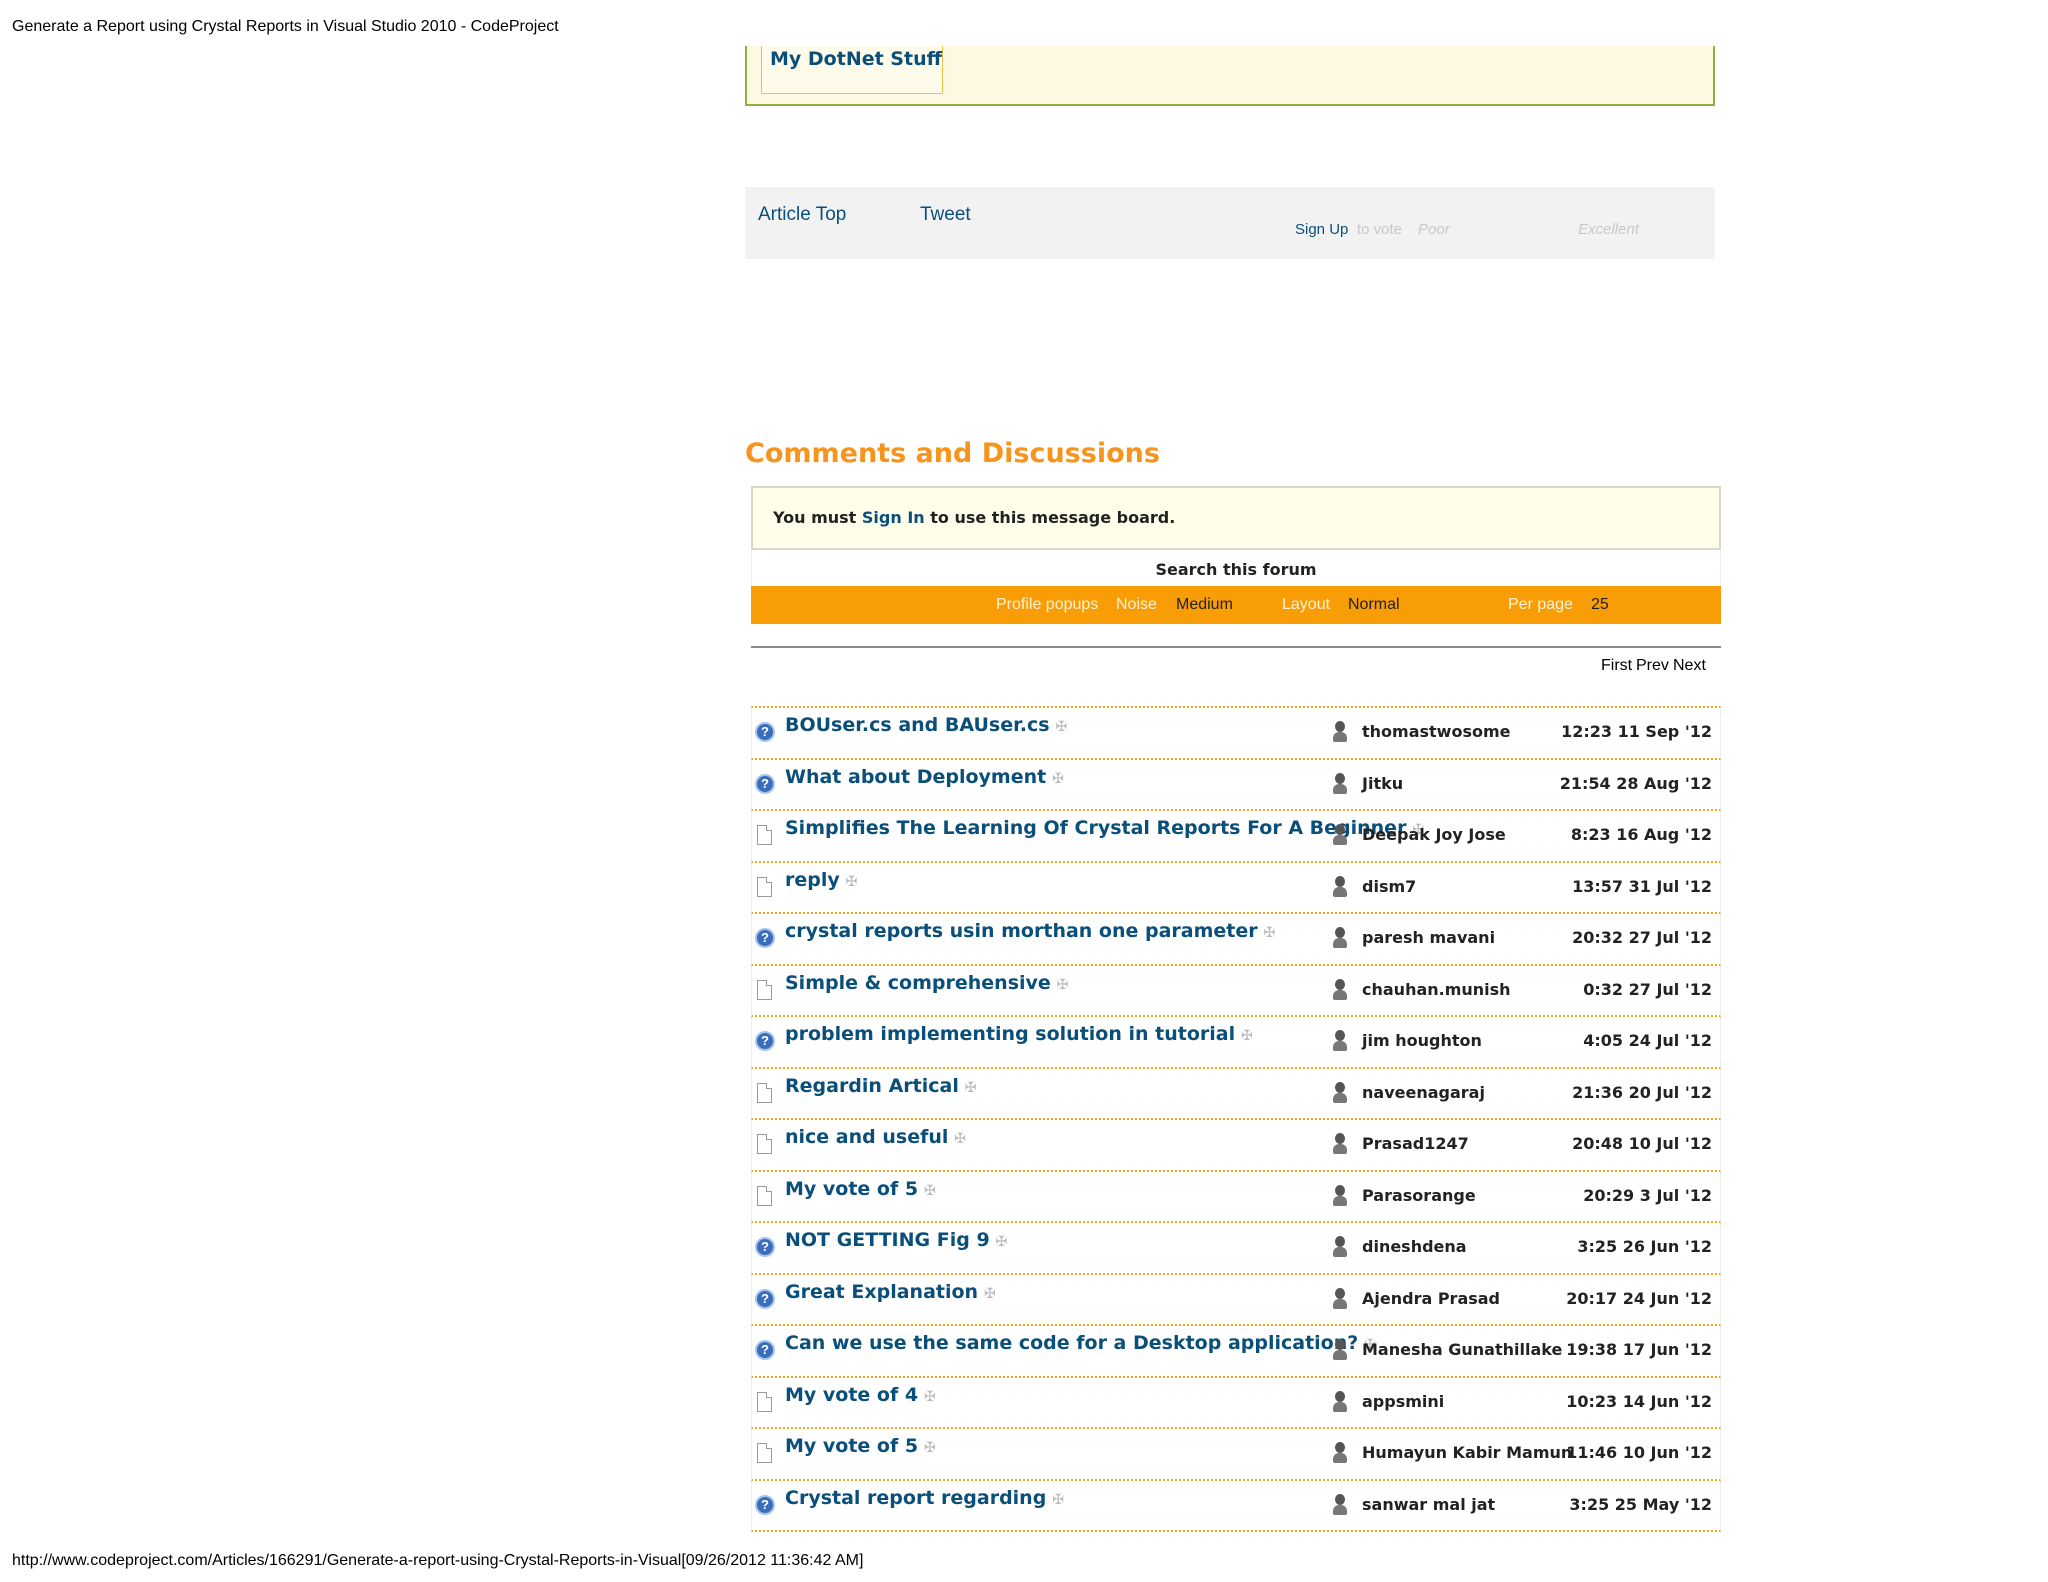 The image size is (2048, 1582). Describe the element at coordinates (1321, 229) in the screenshot. I see `sign-up-link: Sign Up` at that location.